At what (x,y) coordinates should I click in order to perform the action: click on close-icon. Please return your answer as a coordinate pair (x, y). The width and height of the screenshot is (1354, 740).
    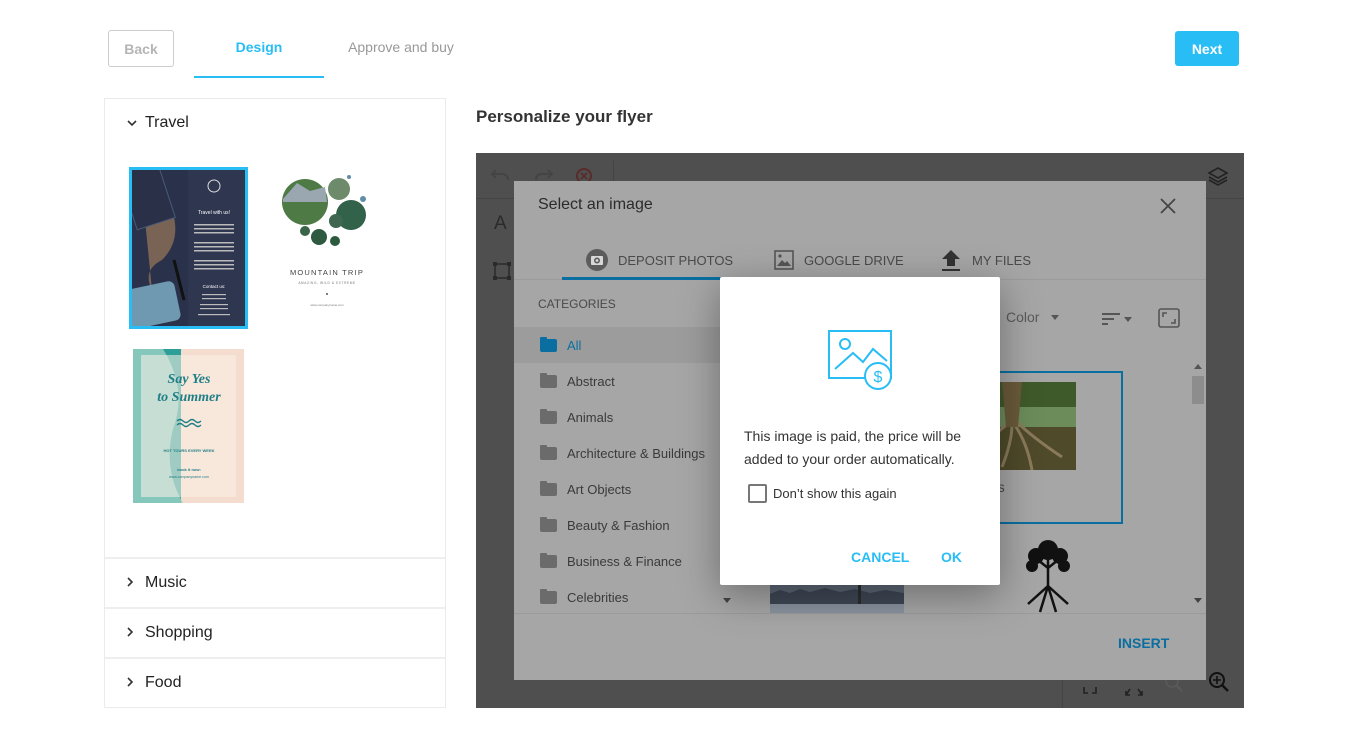
    Looking at the image, I should click on (1168, 208).